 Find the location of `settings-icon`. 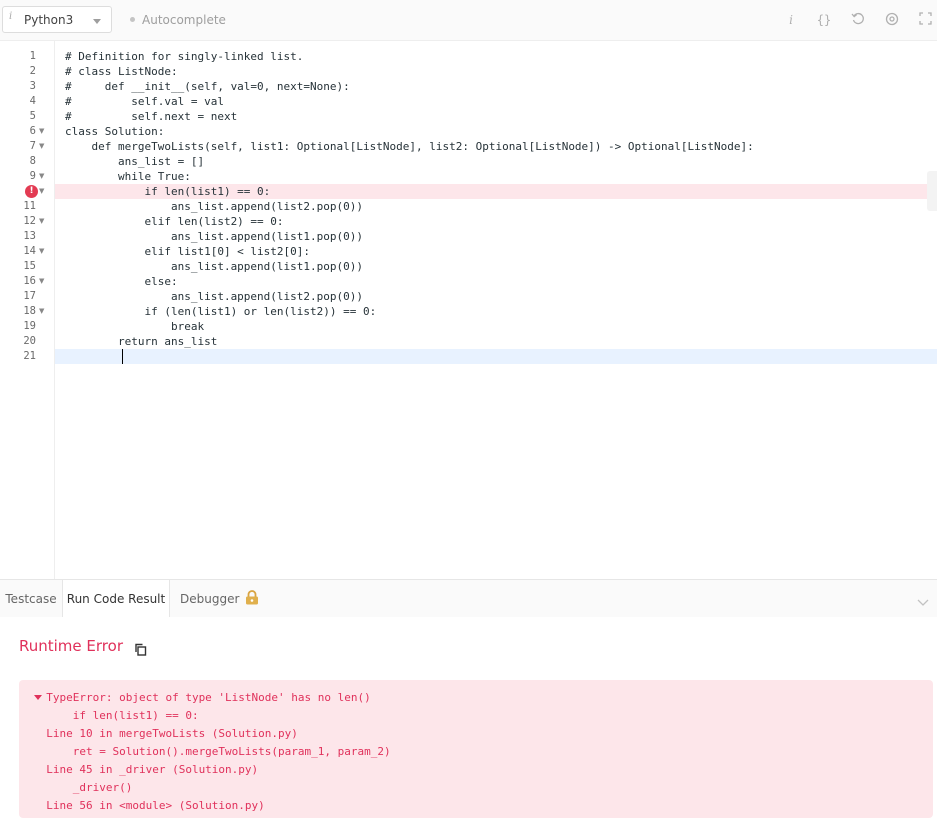

settings-icon is located at coordinates (892, 20).